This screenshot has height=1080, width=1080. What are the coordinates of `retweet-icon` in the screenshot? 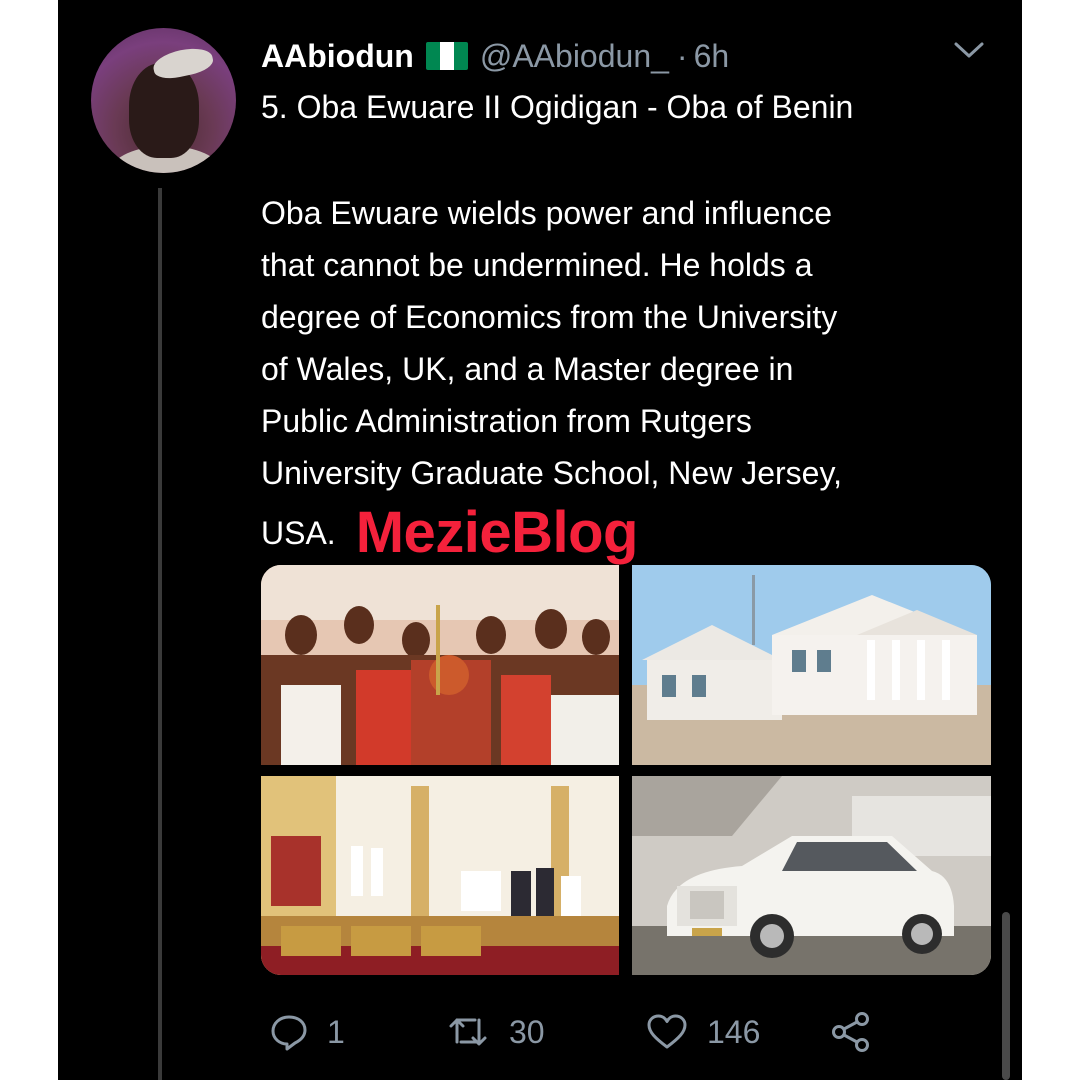 It's located at (468, 1032).